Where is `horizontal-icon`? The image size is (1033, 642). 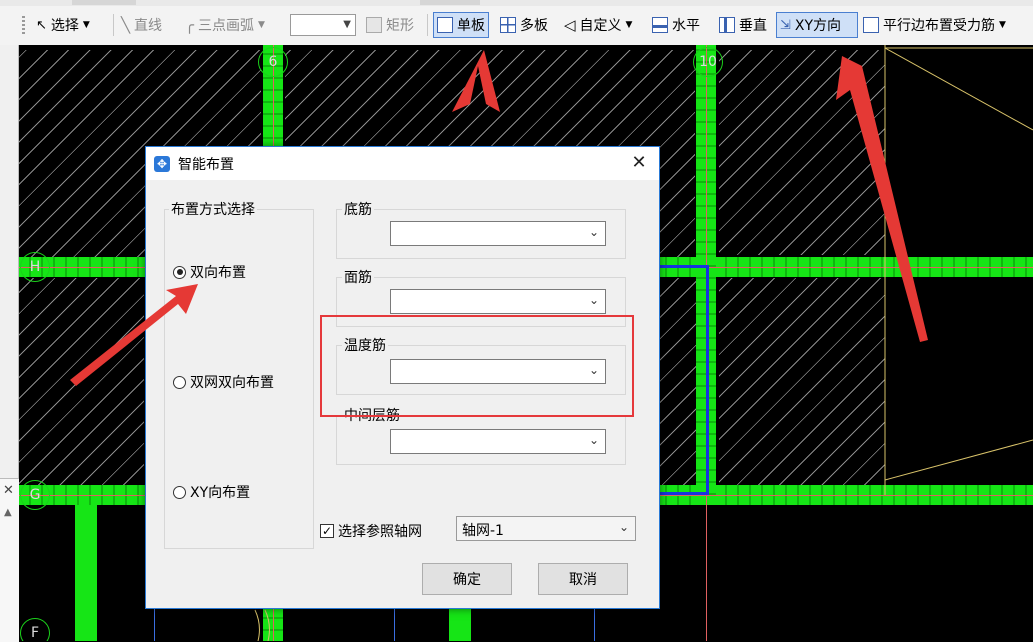
horizontal-icon is located at coordinates (660, 25).